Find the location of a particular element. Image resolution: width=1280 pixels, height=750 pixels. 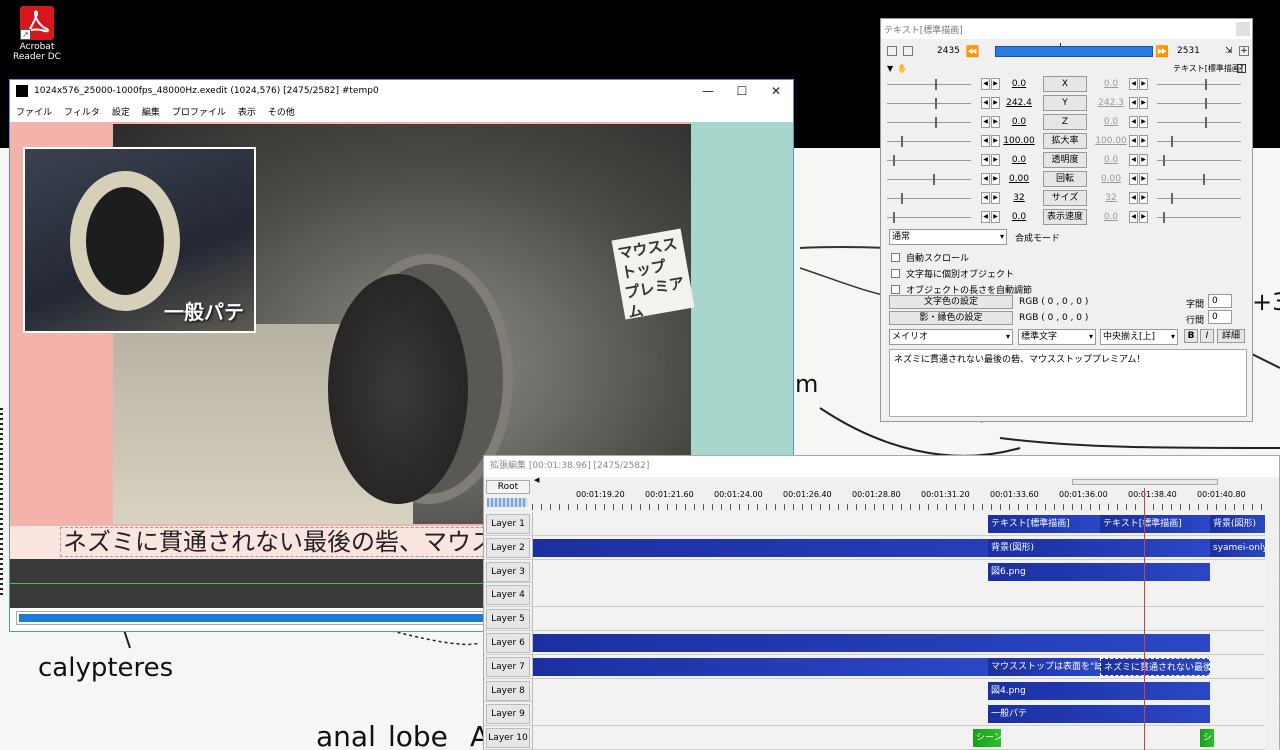

auto-scroll-checkbox: 自動スクロール is located at coordinates (930, 257).